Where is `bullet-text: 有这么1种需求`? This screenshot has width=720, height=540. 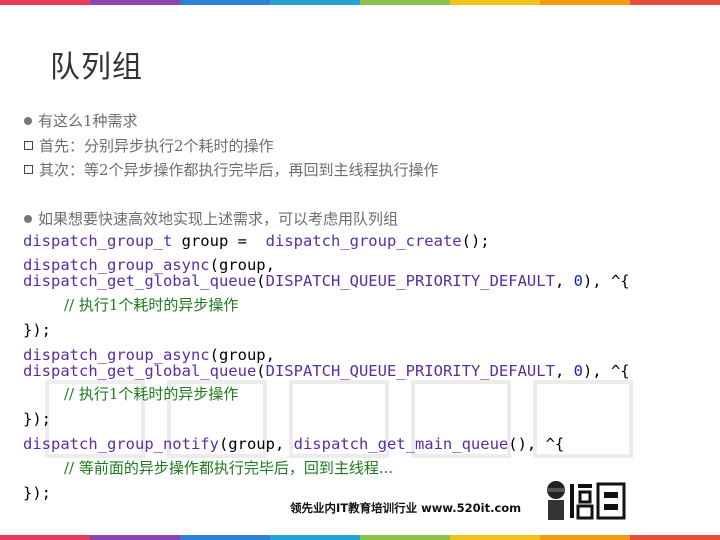
bullet-text: 有这么1种需求 is located at coordinates (88, 121).